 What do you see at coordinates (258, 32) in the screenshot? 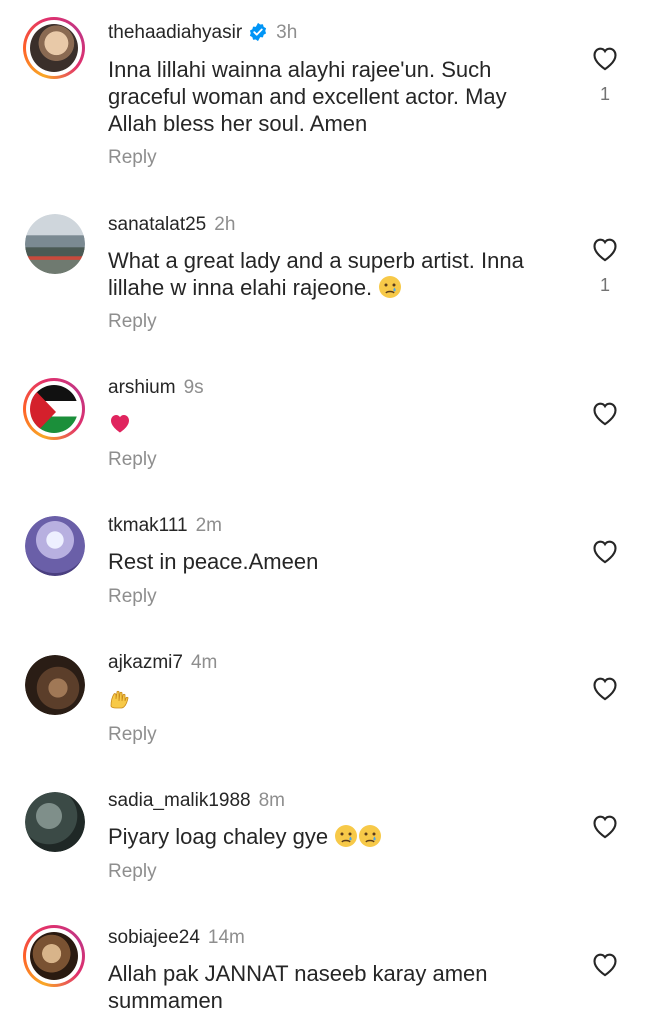
I see `verified-badge-icon` at bounding box center [258, 32].